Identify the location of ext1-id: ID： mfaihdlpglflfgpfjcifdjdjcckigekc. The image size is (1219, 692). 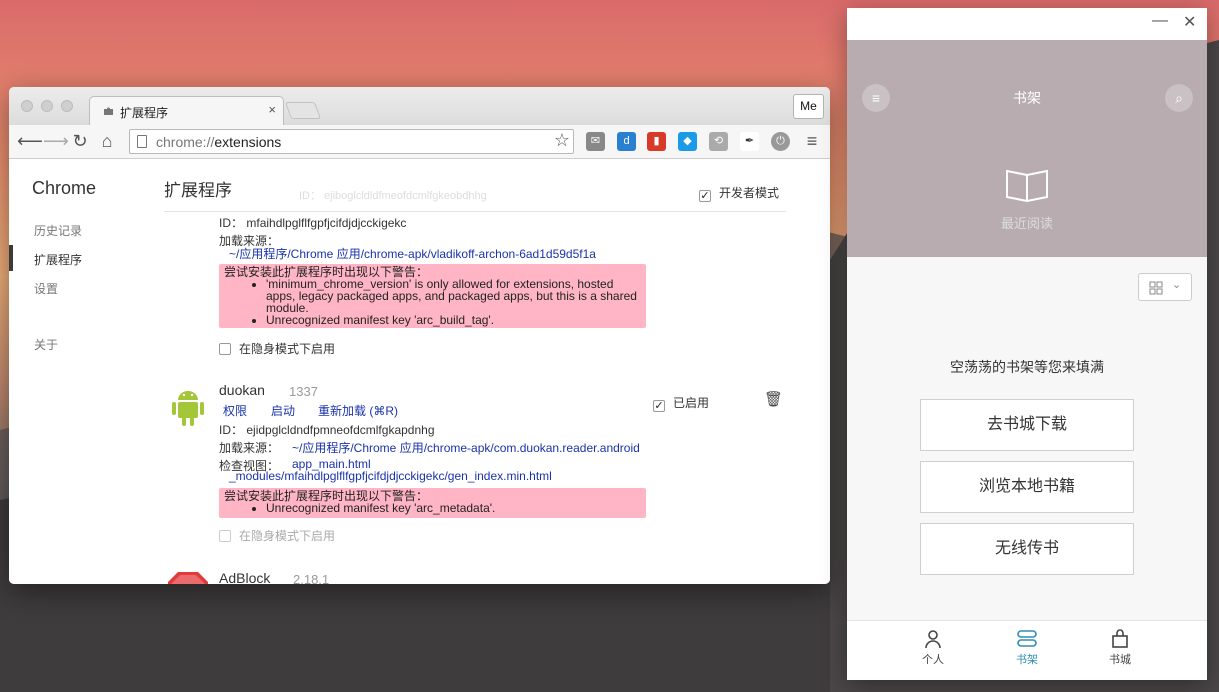
(313, 223).